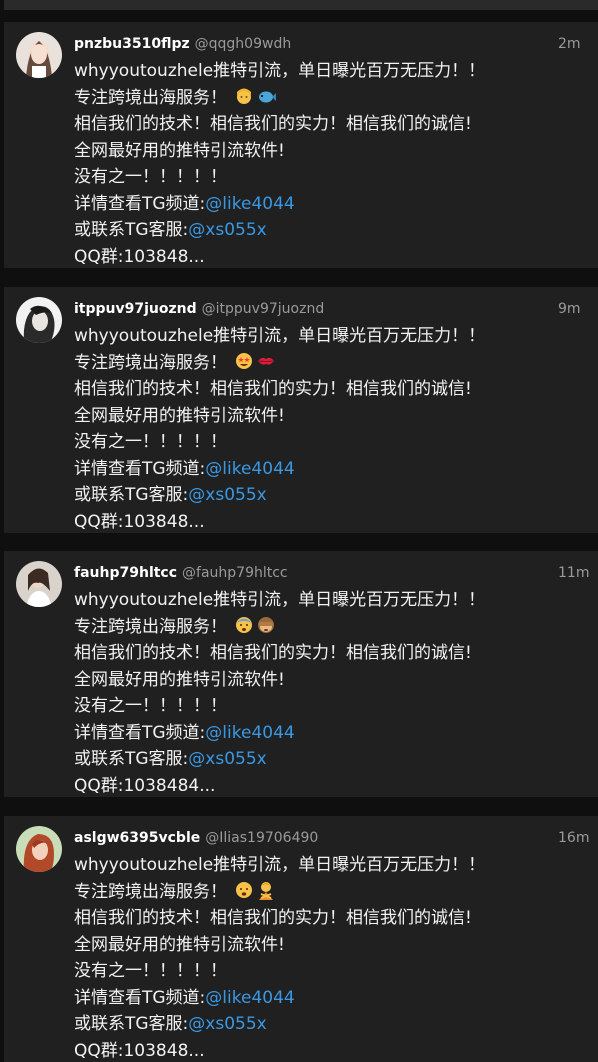  What do you see at coordinates (266, 361) in the screenshot?
I see `kiss-mark-emoji` at bounding box center [266, 361].